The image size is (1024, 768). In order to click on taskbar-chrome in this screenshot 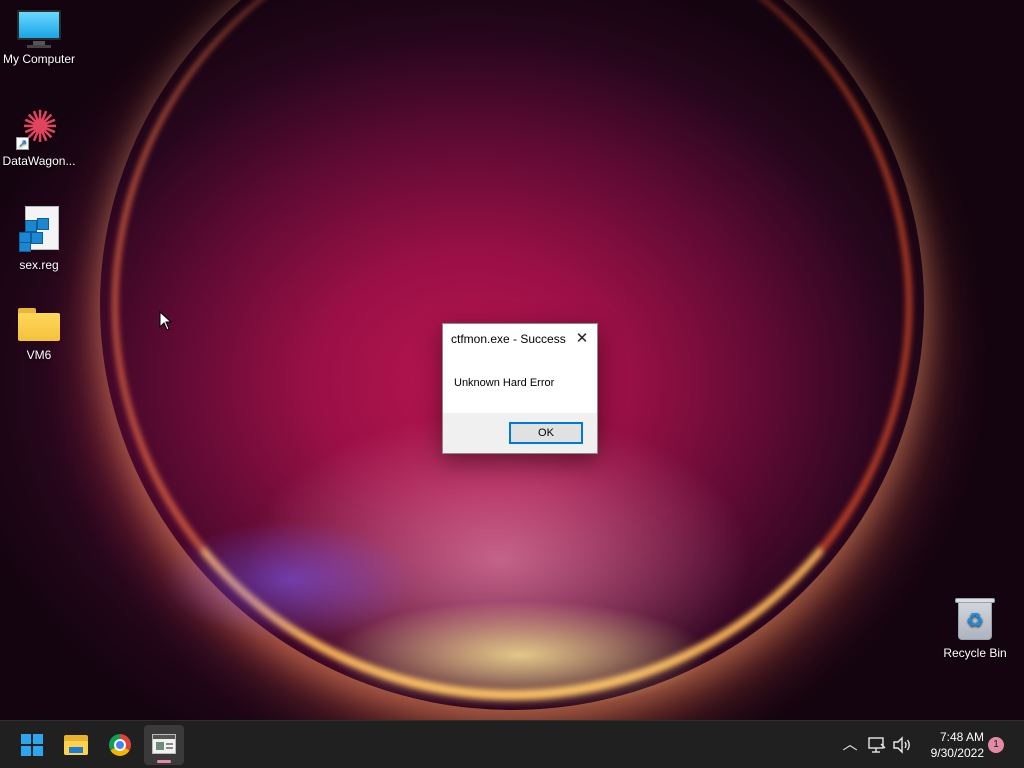, I will do `click(120, 745)`.